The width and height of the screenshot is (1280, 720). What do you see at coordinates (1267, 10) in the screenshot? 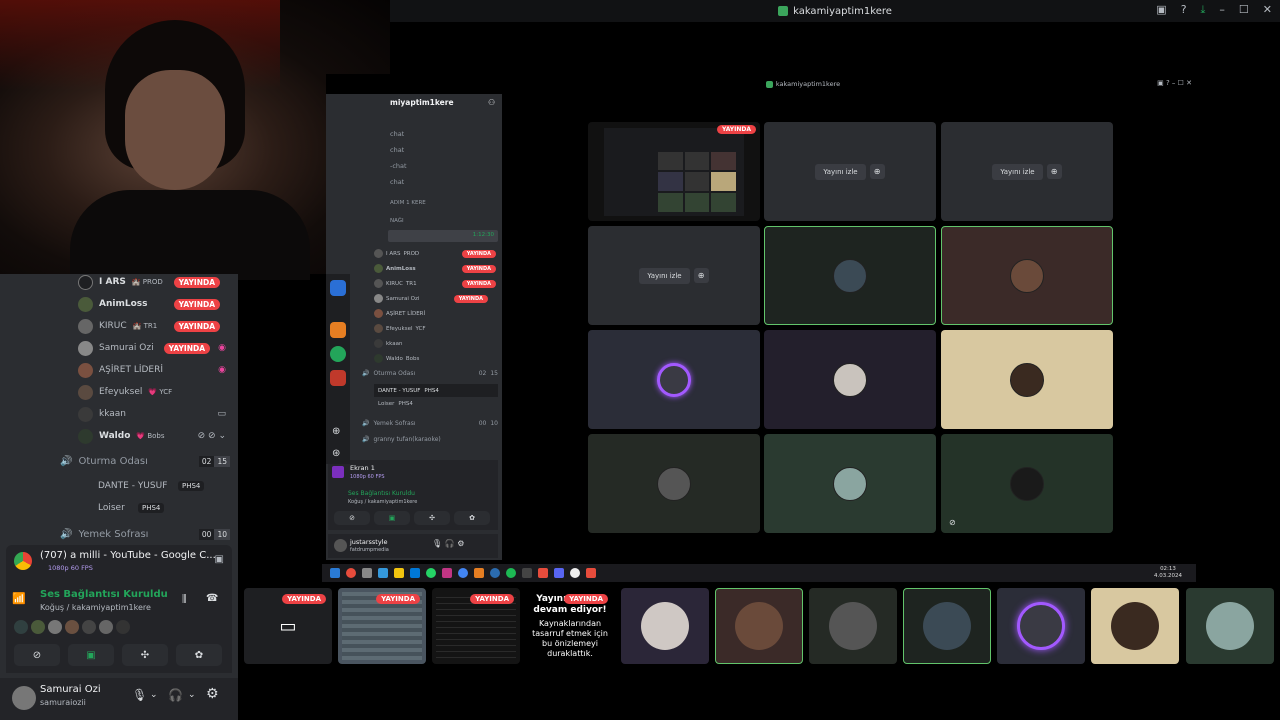
I see `close-icon: ✕` at bounding box center [1267, 10].